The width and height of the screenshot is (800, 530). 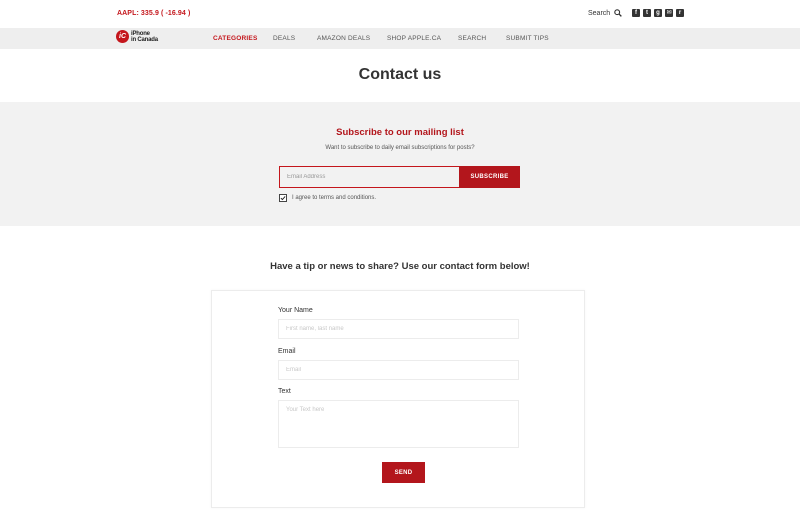 I want to click on nav-item-submit-tips: SUBMIT TIPS, so click(x=527, y=38).